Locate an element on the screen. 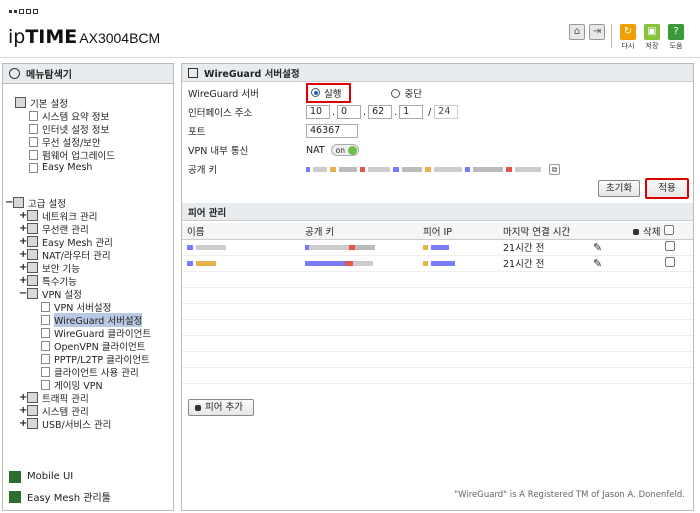  brand-logo: ipTIME AX3004BCM is located at coordinates (84, 37).